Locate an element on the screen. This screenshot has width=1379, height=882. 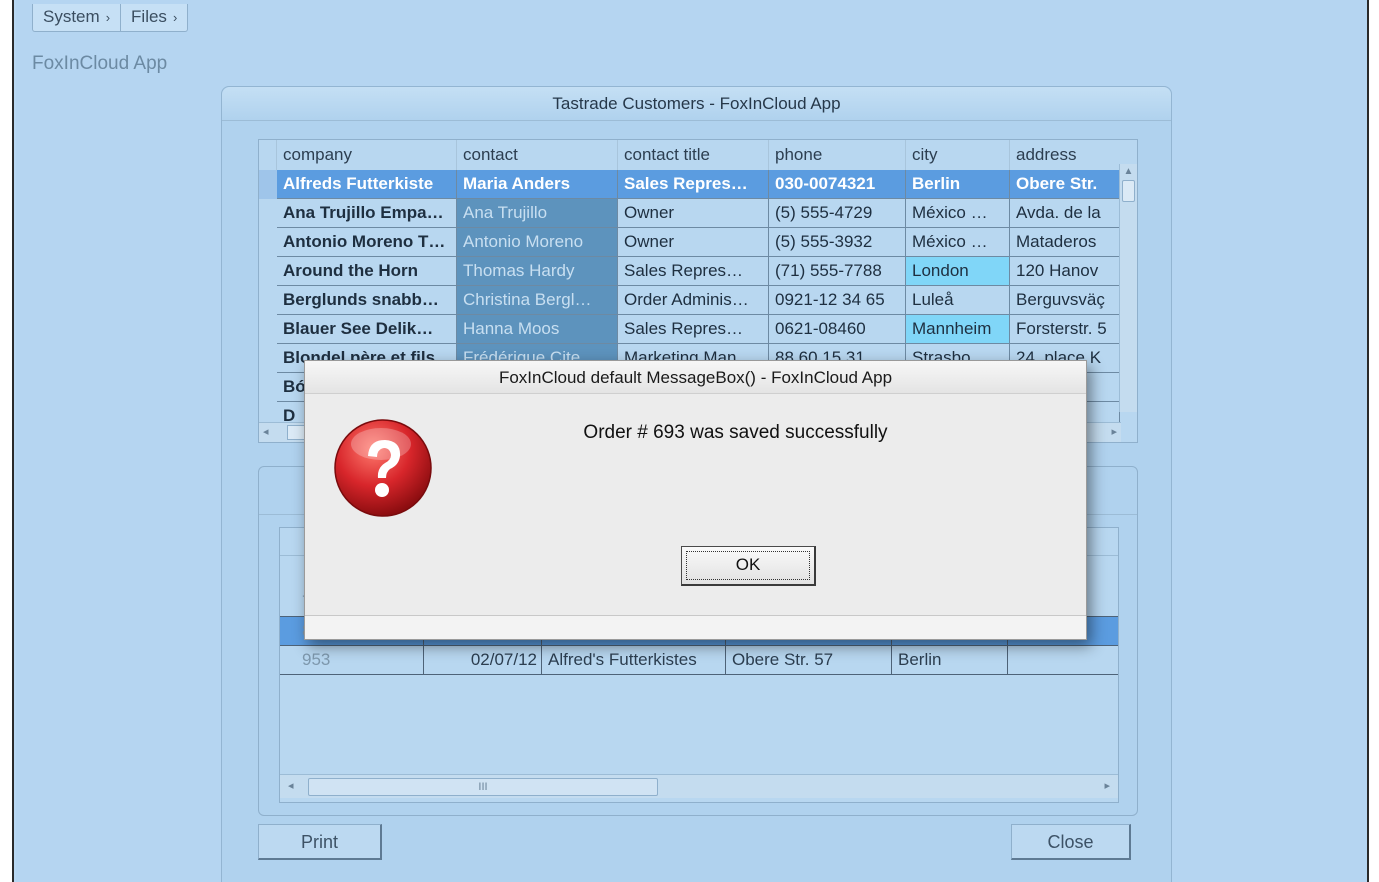
column-header-phone: phone is located at coordinates (837, 155).